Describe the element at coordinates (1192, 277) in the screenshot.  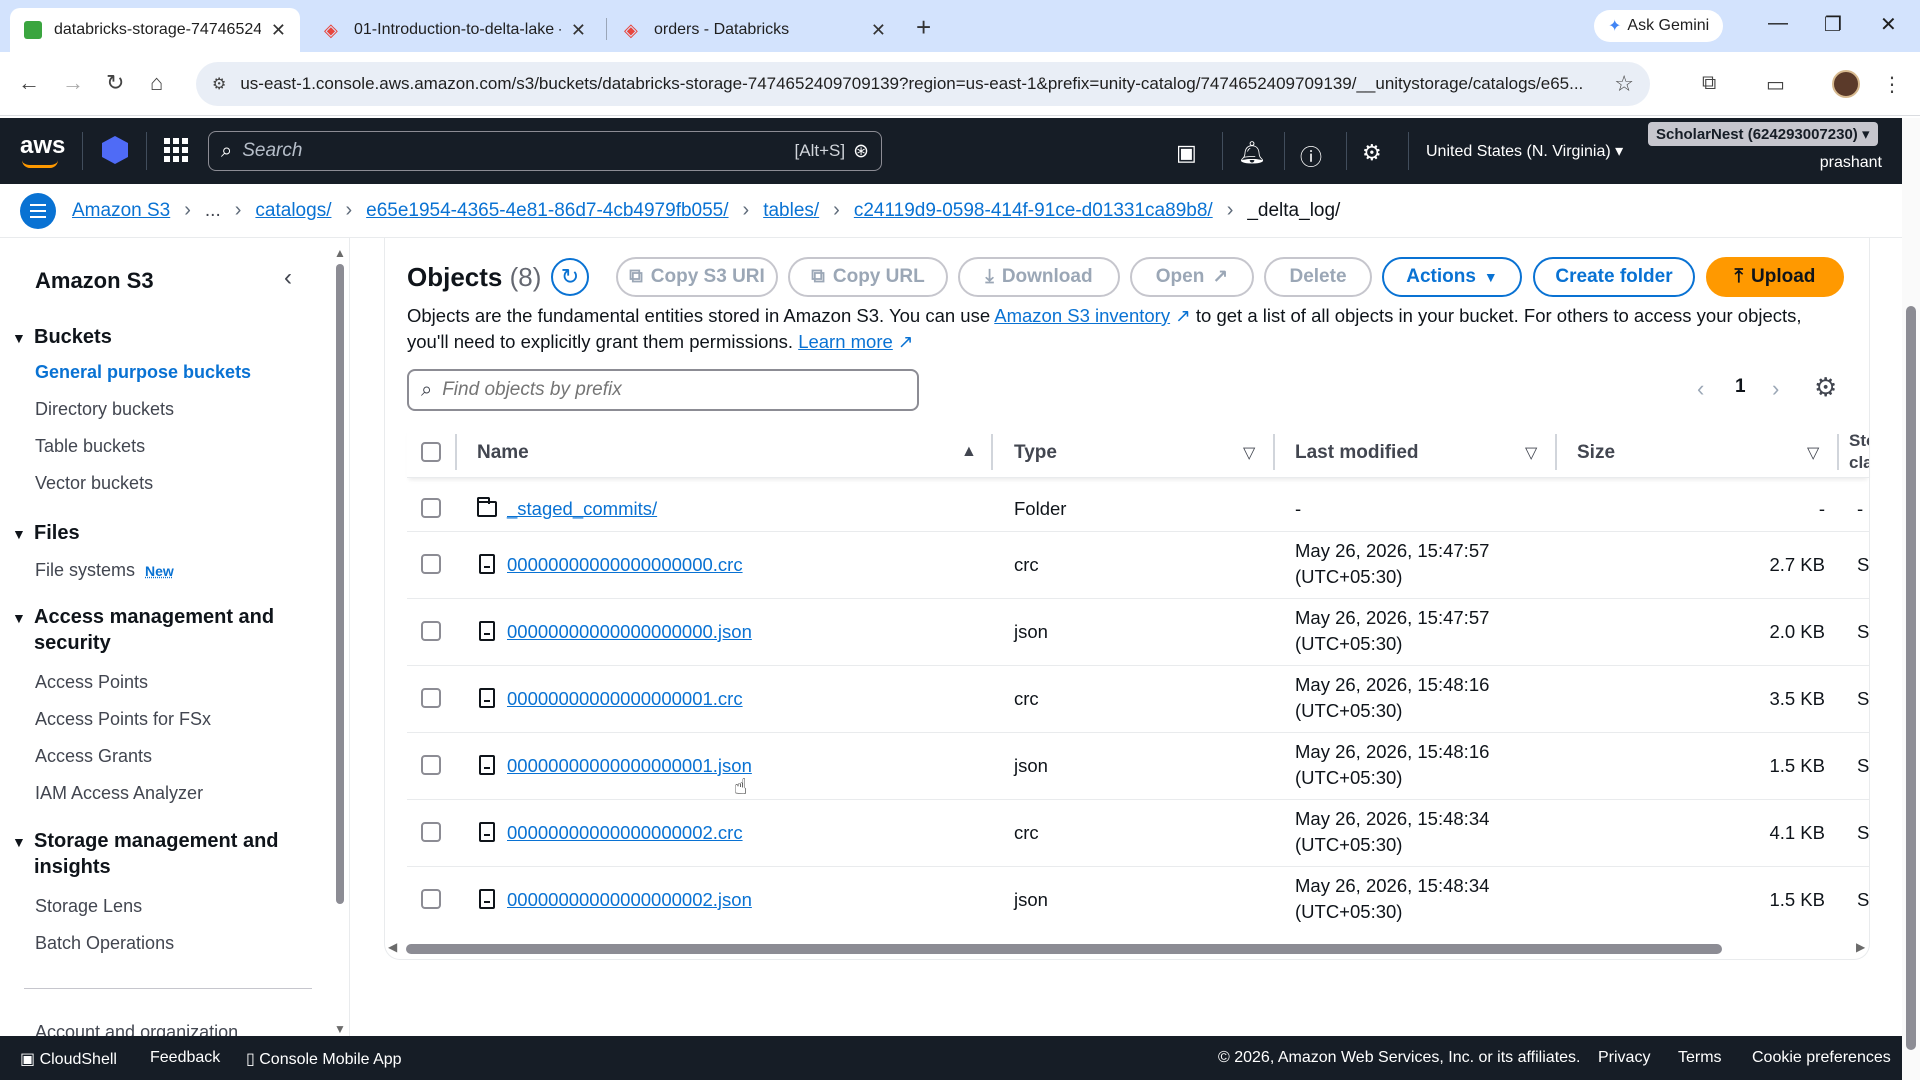
I see `open-button: Open ↗` at that location.